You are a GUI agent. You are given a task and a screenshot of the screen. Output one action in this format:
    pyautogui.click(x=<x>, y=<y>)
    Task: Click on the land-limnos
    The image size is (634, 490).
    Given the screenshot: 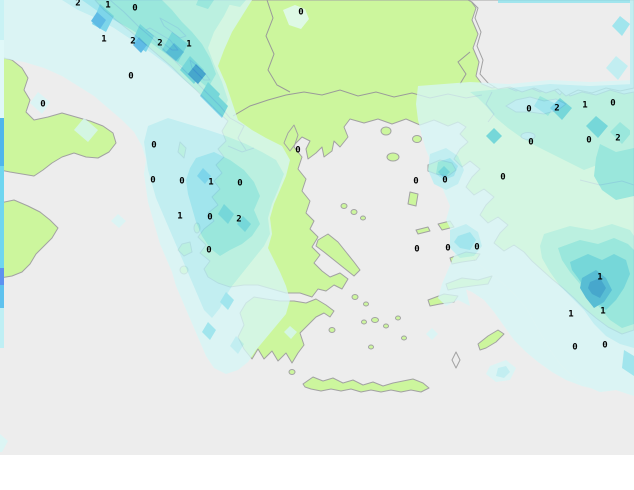 What is the action you would take?
    pyautogui.click(x=393, y=157)
    